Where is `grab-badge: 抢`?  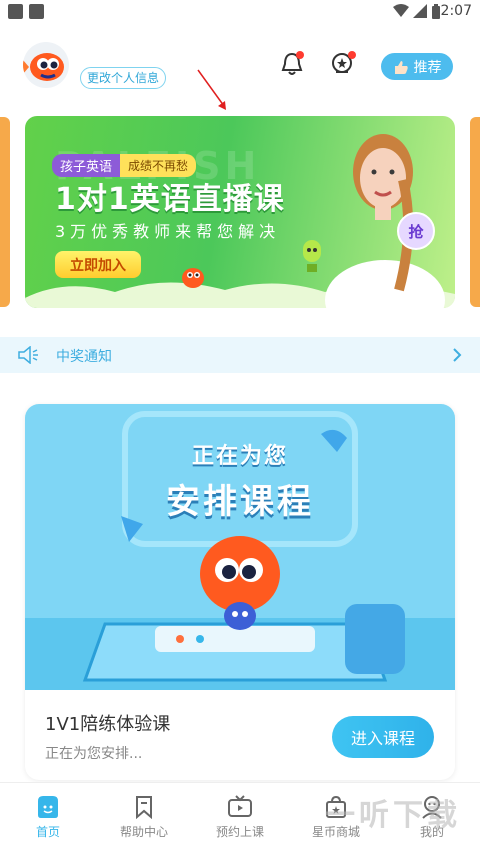
grab-badge: 抢 is located at coordinates (416, 231).